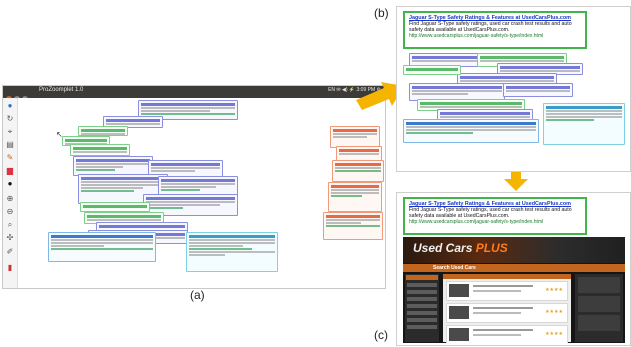  What do you see at coordinates (10, 252) in the screenshot?
I see `pen-icon: ✐` at bounding box center [10, 252].